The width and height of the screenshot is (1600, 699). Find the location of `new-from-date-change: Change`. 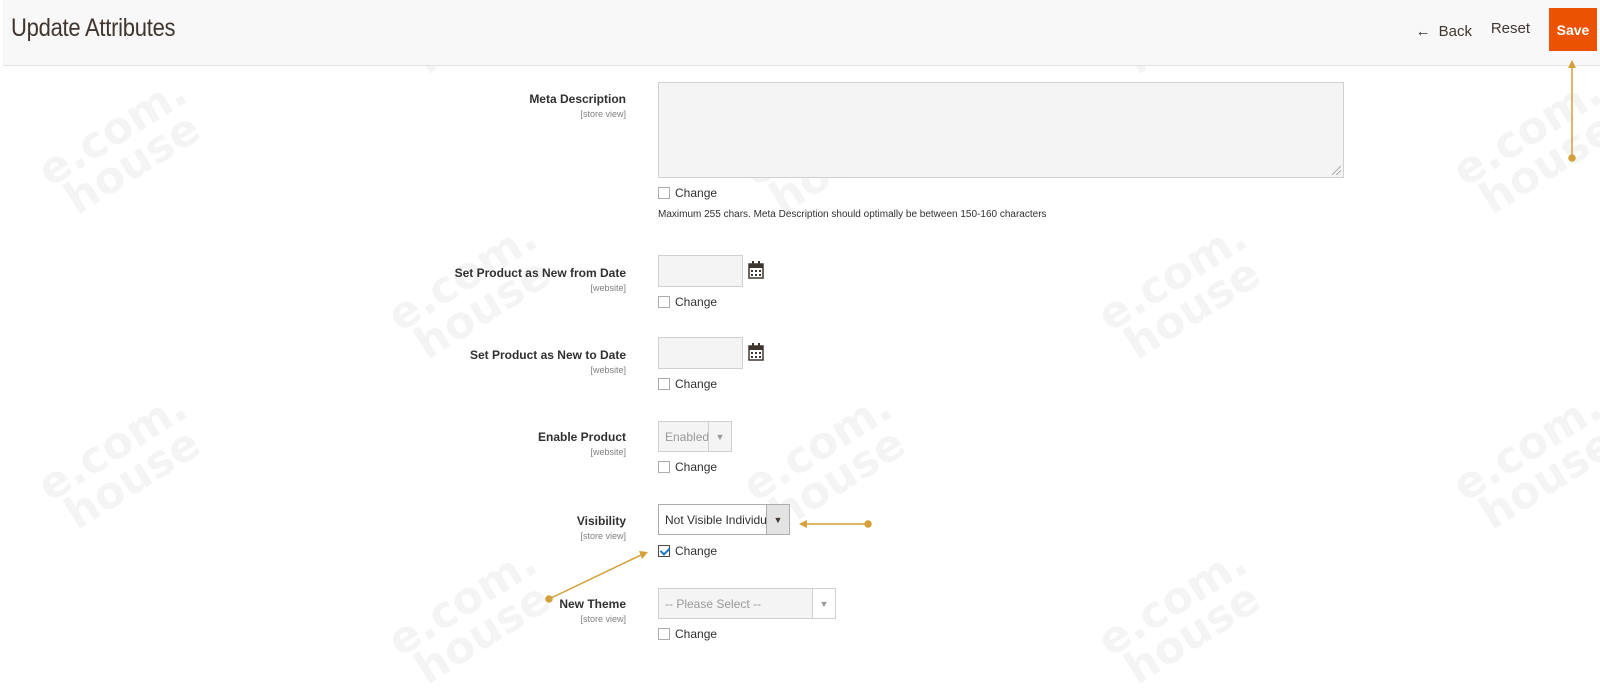

new-from-date-change: Change is located at coordinates (687, 302).